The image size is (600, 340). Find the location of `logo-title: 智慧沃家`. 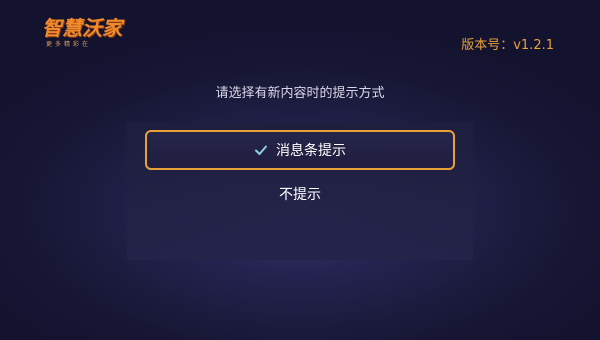

logo-title: 智慧沃家 is located at coordinates (82, 28).